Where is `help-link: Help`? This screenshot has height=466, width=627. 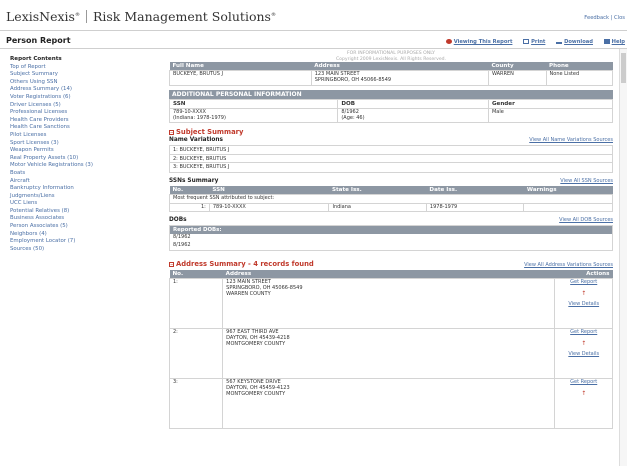
help-link: Help is located at coordinates (614, 42).